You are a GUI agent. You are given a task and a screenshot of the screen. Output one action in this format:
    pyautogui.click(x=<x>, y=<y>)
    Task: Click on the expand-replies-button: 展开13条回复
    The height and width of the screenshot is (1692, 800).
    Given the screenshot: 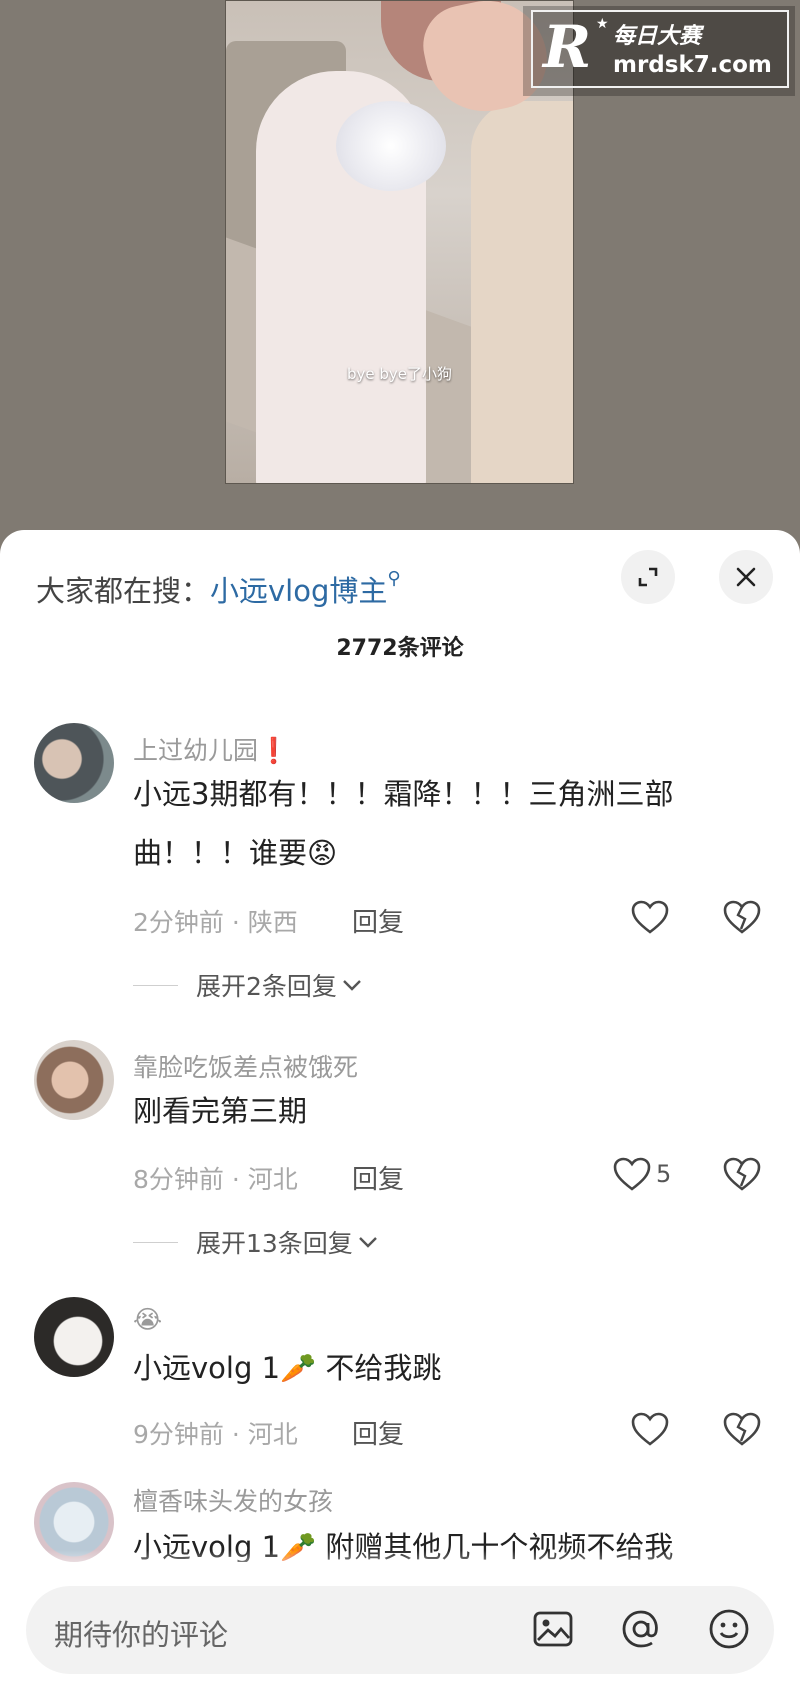 What is the action you would take?
    pyautogui.click(x=256, y=1242)
    